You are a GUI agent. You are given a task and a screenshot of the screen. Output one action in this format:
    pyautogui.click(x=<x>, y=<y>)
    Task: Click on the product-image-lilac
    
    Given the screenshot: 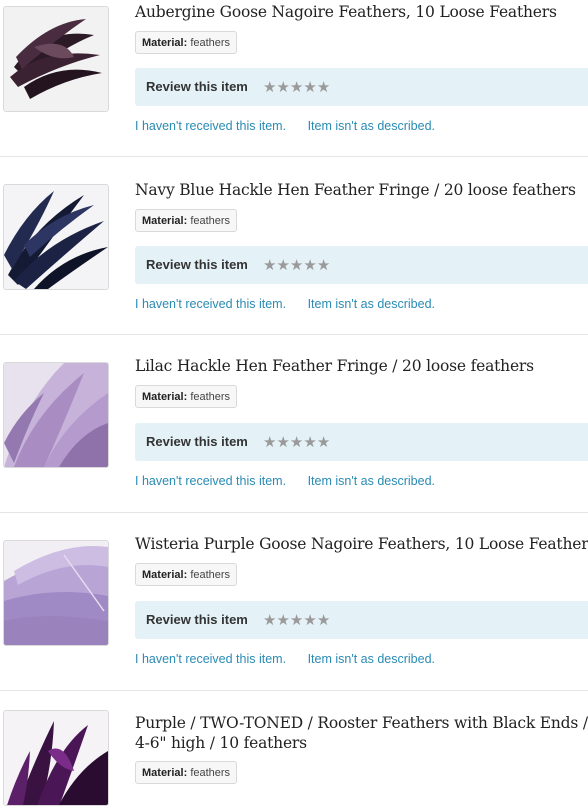 What is the action you would take?
    pyautogui.click(x=56, y=415)
    